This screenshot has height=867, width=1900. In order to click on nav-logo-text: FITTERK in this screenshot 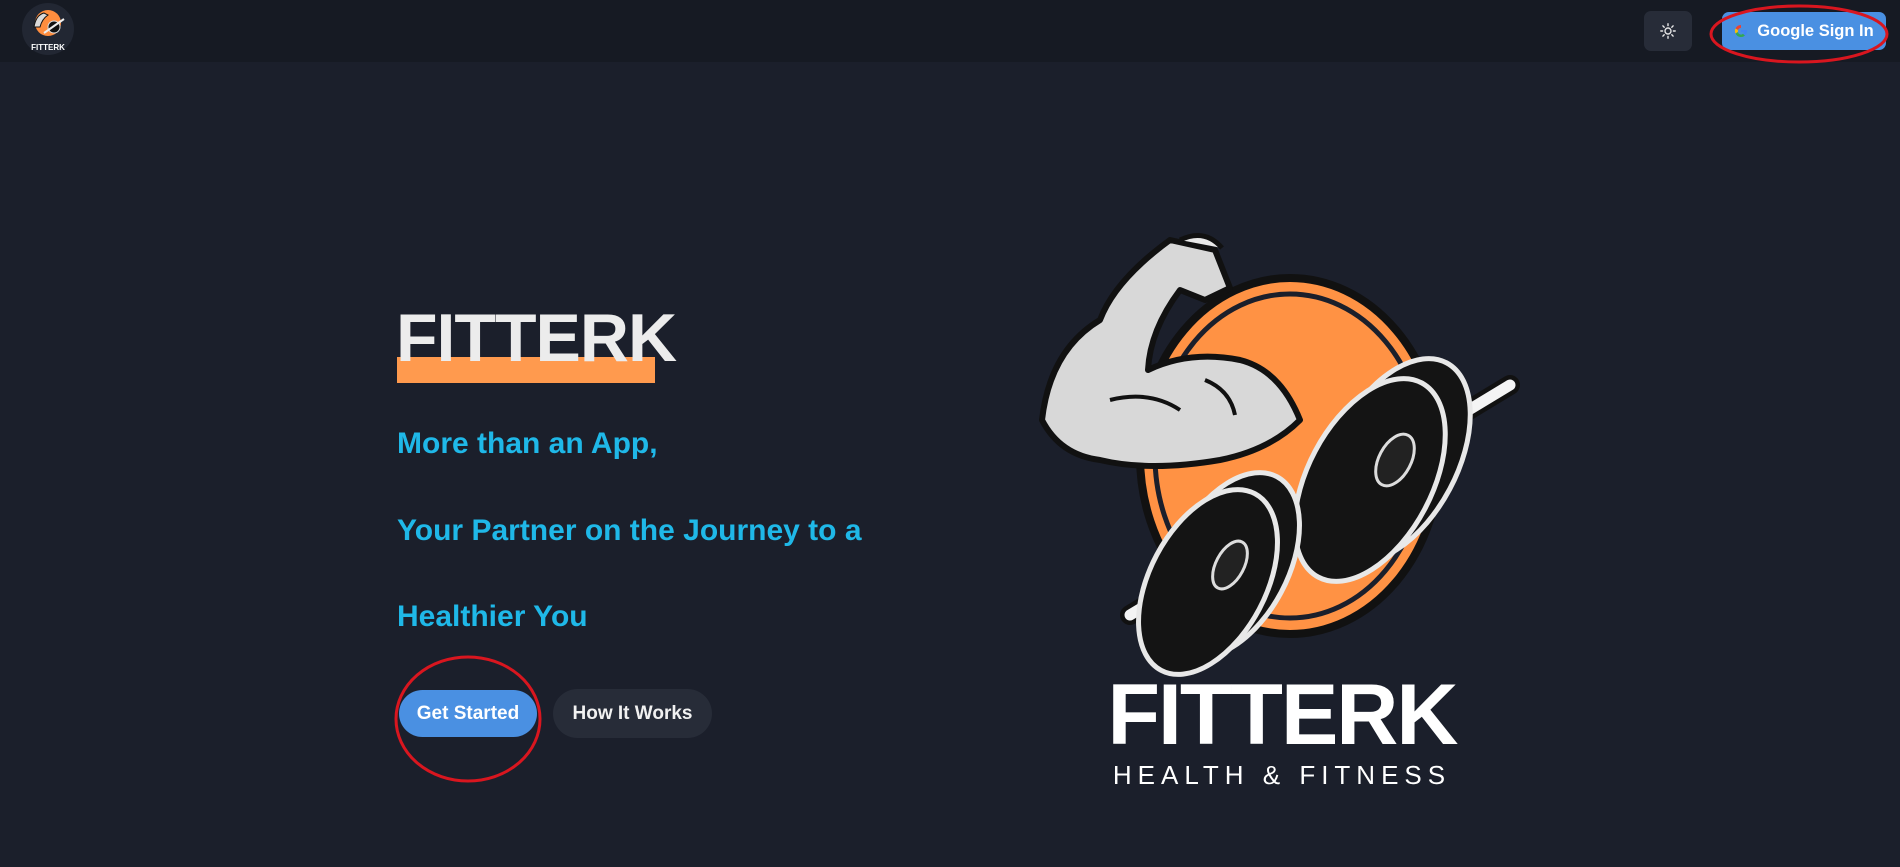, I will do `click(48, 47)`.